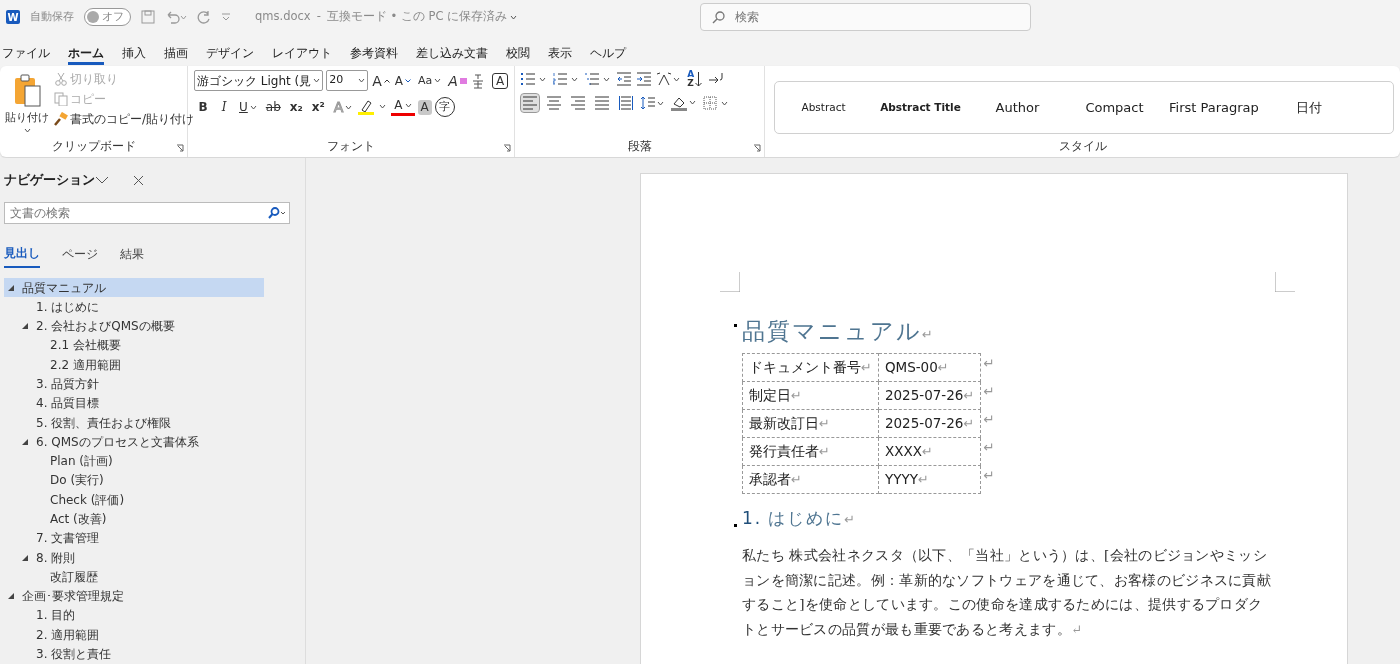 The width and height of the screenshot is (1400, 664). Describe the element at coordinates (148, 442) in the screenshot. I see `outline-item: 6. QMSのプロセスと文書体系` at that location.